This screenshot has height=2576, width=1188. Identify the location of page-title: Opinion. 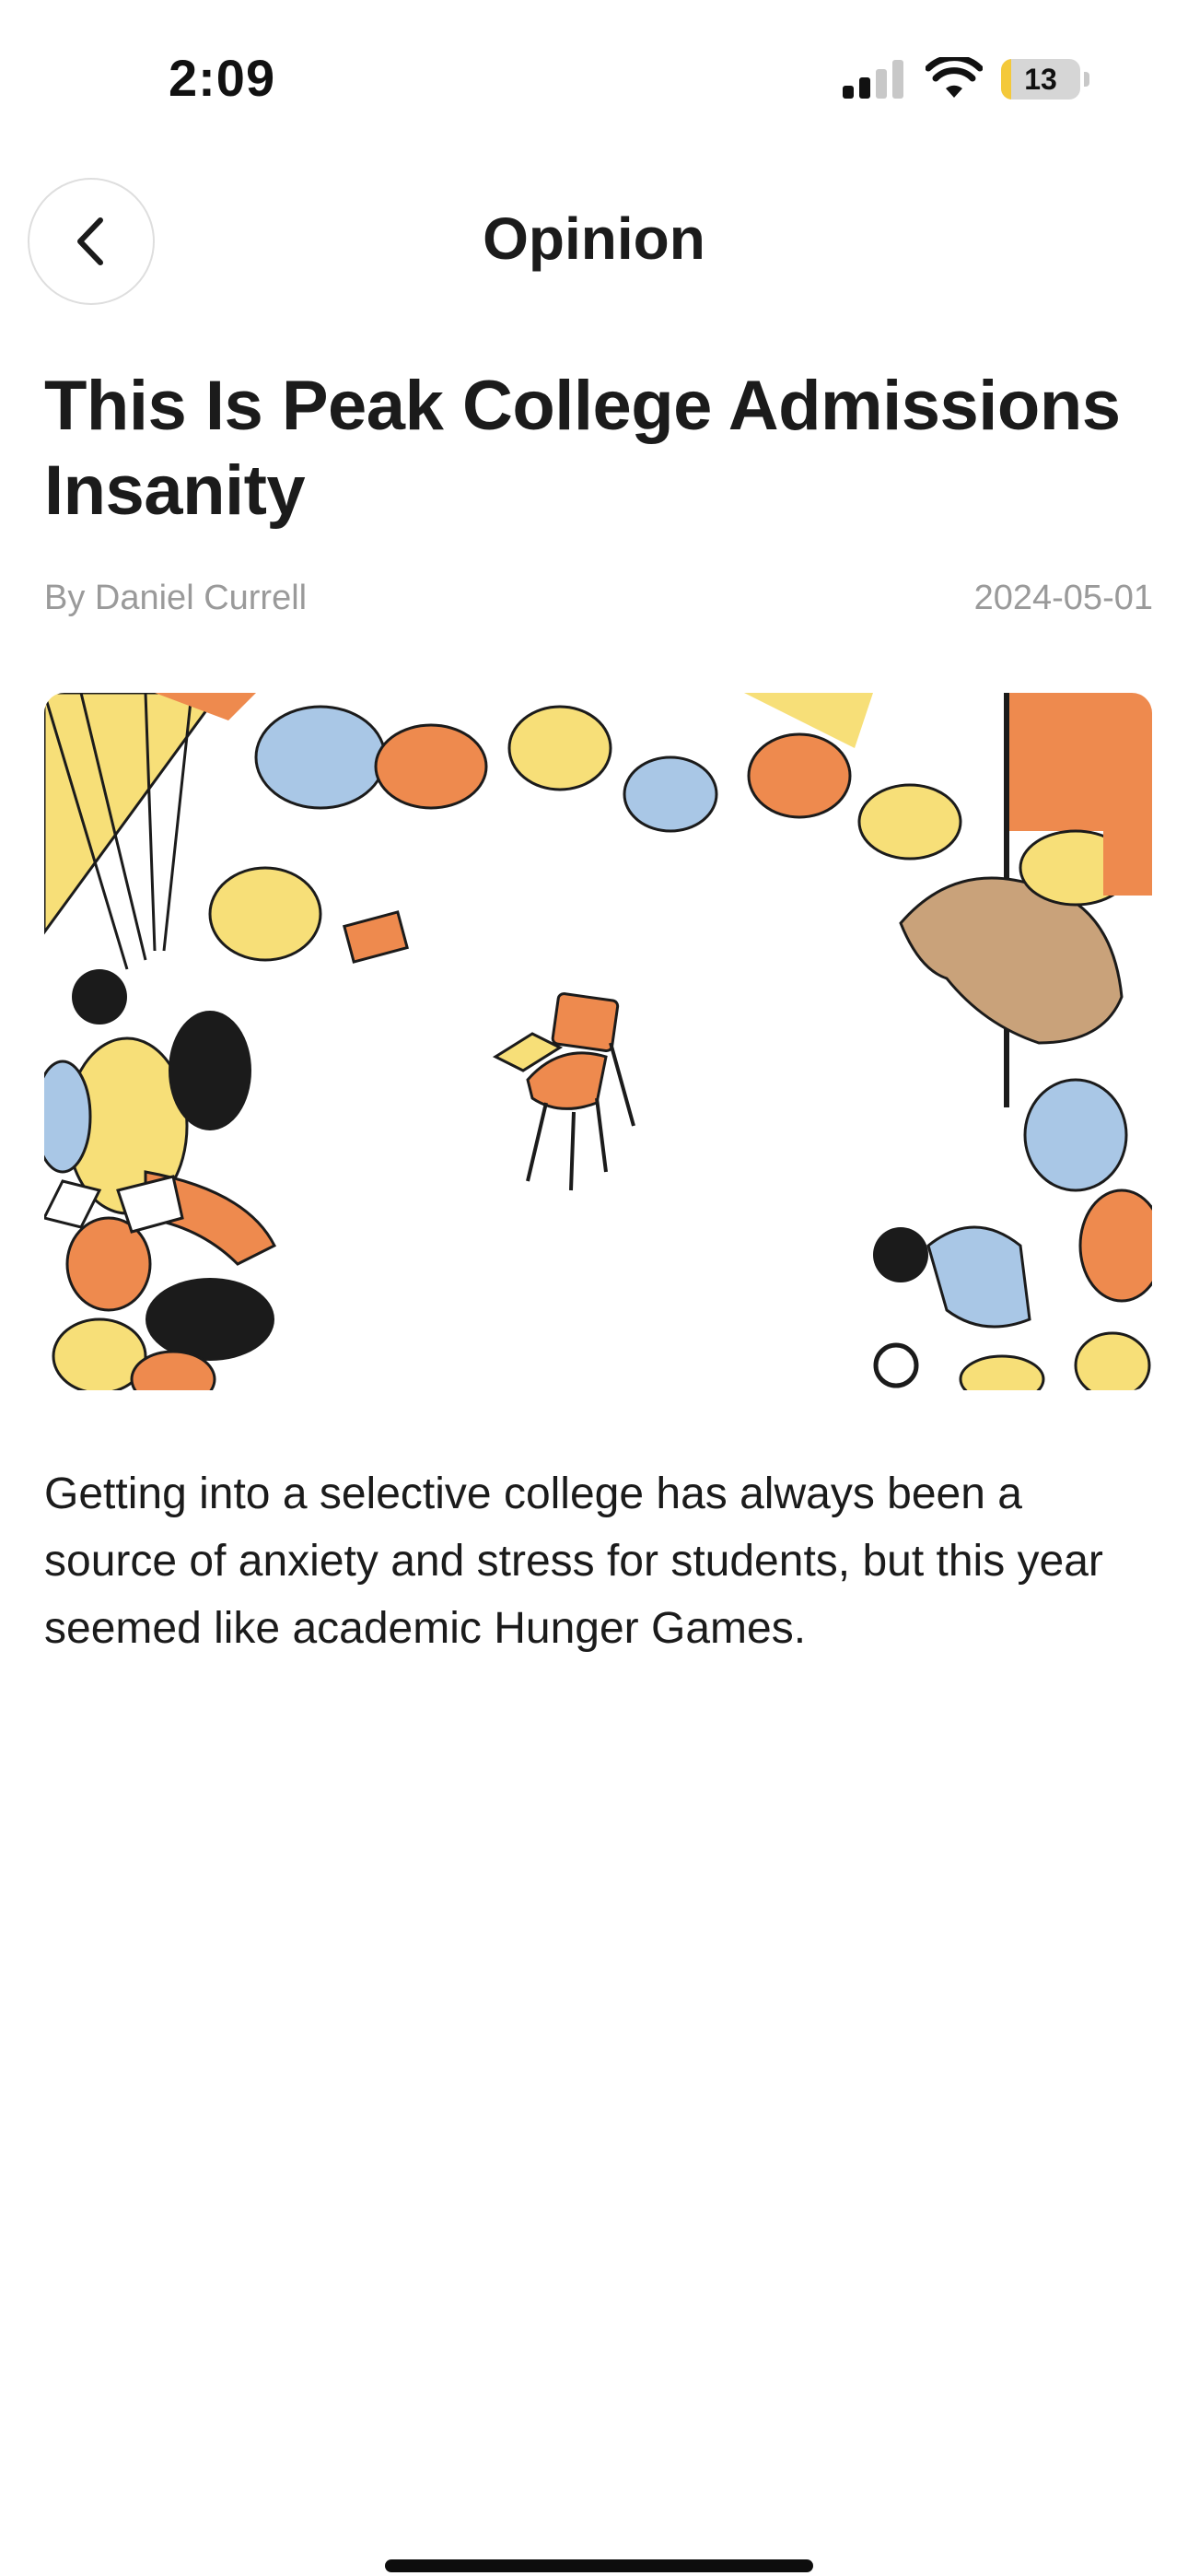
(594, 238).